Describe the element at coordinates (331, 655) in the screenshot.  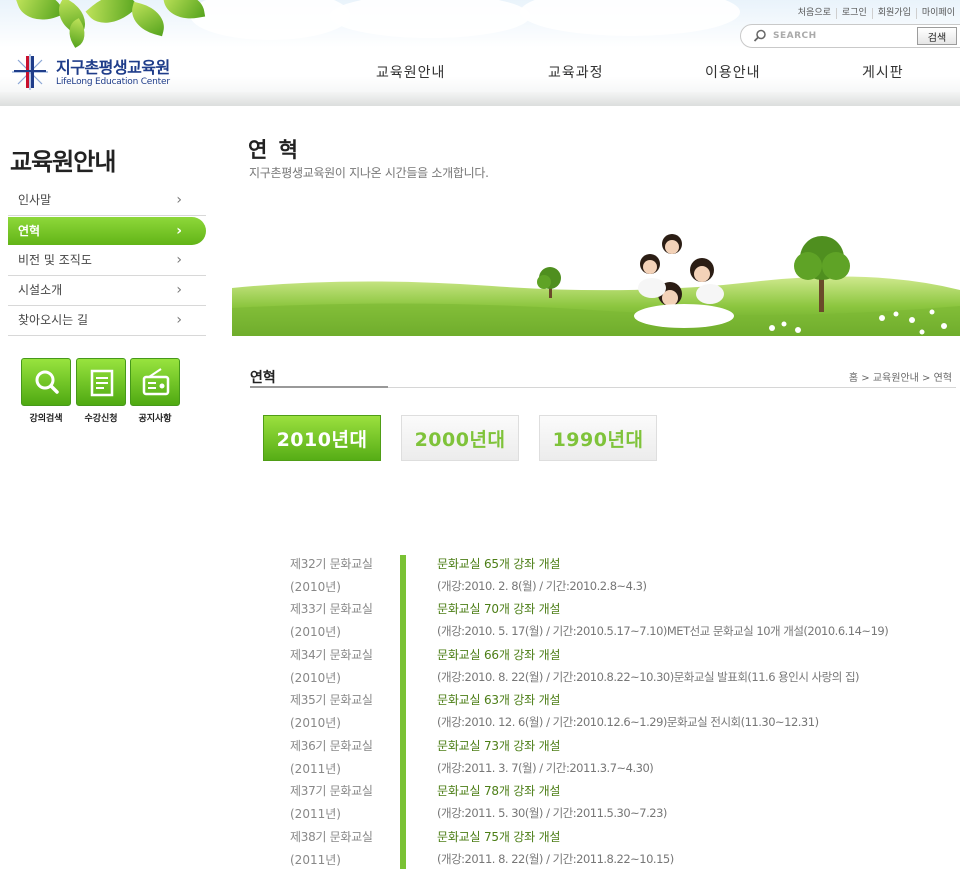
I see `timeline-term: 제34기 문화교실` at that location.